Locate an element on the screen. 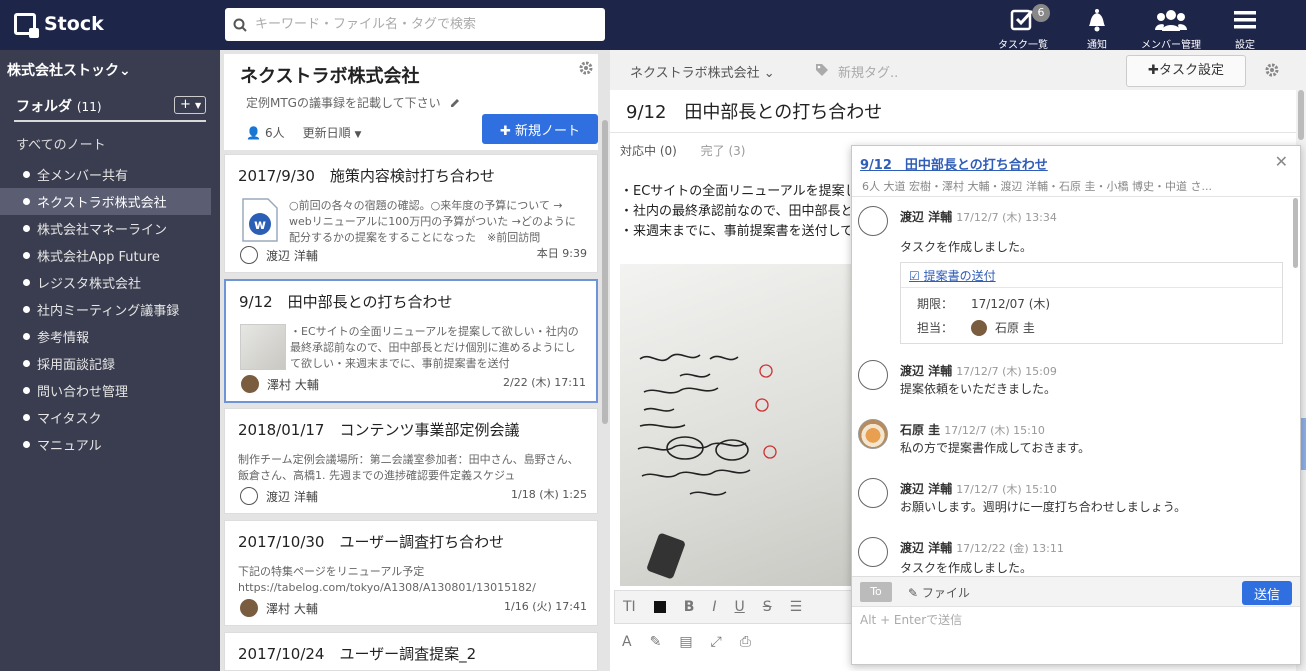 The image size is (1306, 671). body-line: ・ECサイトの全面リニューアルを提案して欲しい is located at coordinates (735, 191).